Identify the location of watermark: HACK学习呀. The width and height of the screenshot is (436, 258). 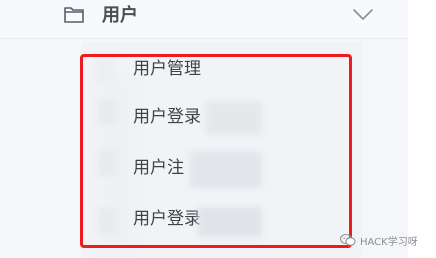
(379, 240).